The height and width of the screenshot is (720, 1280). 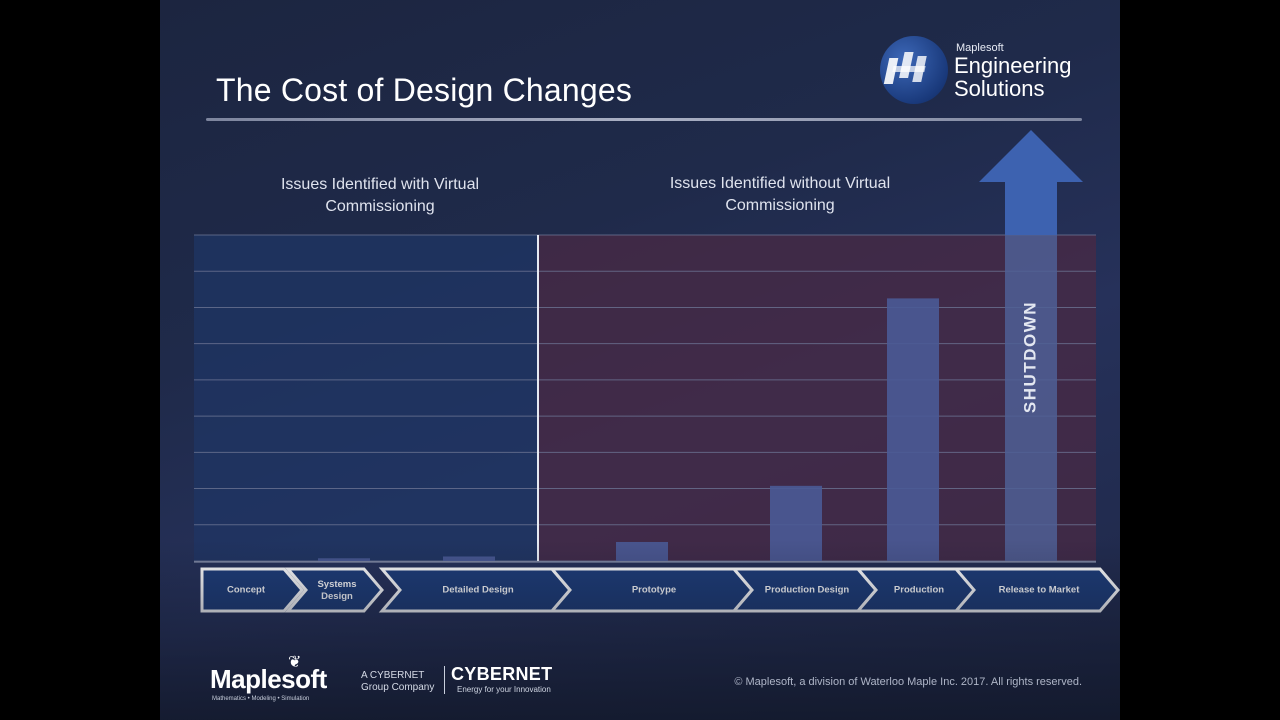 What do you see at coordinates (246, 590) in the screenshot?
I see `category-label: Concept` at bounding box center [246, 590].